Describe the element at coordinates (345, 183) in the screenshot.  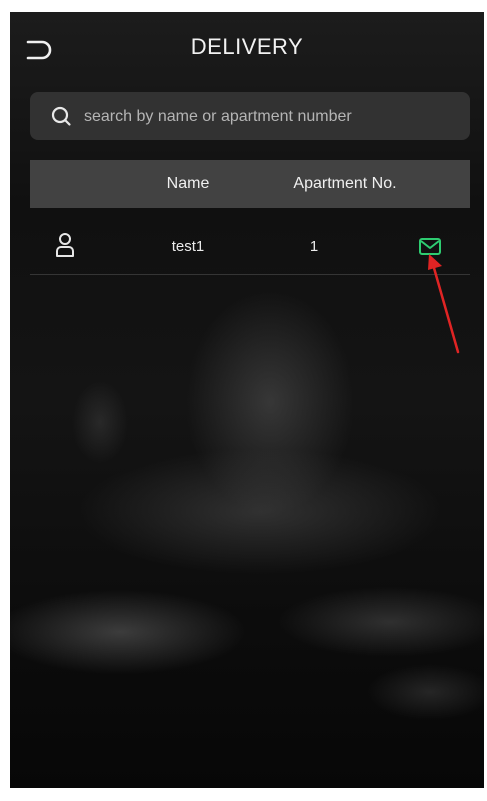
I see `column-header-apartment: Apartment No.` at that location.